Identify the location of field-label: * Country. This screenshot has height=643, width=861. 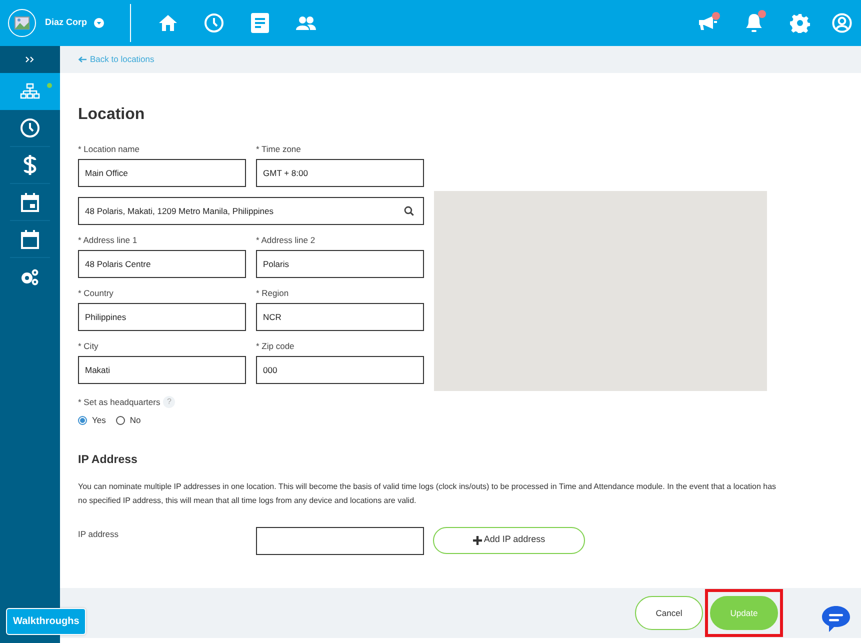
(96, 294).